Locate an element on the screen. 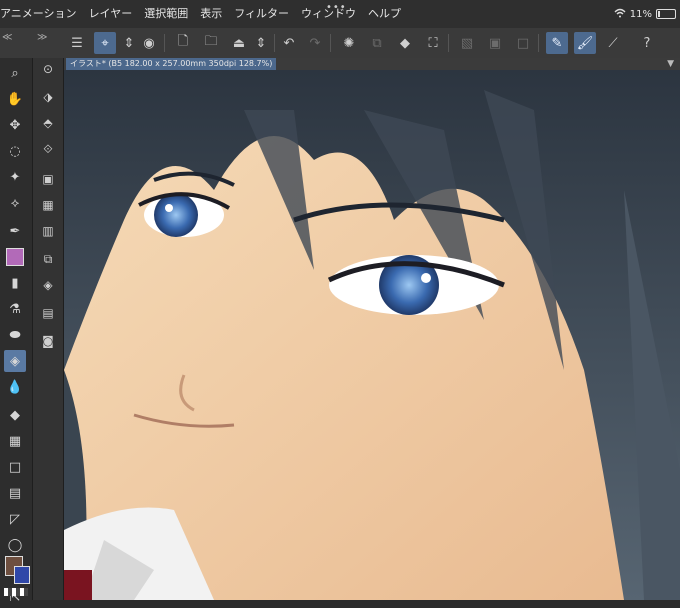  status-bar: 11% is located at coordinates (645, 14).